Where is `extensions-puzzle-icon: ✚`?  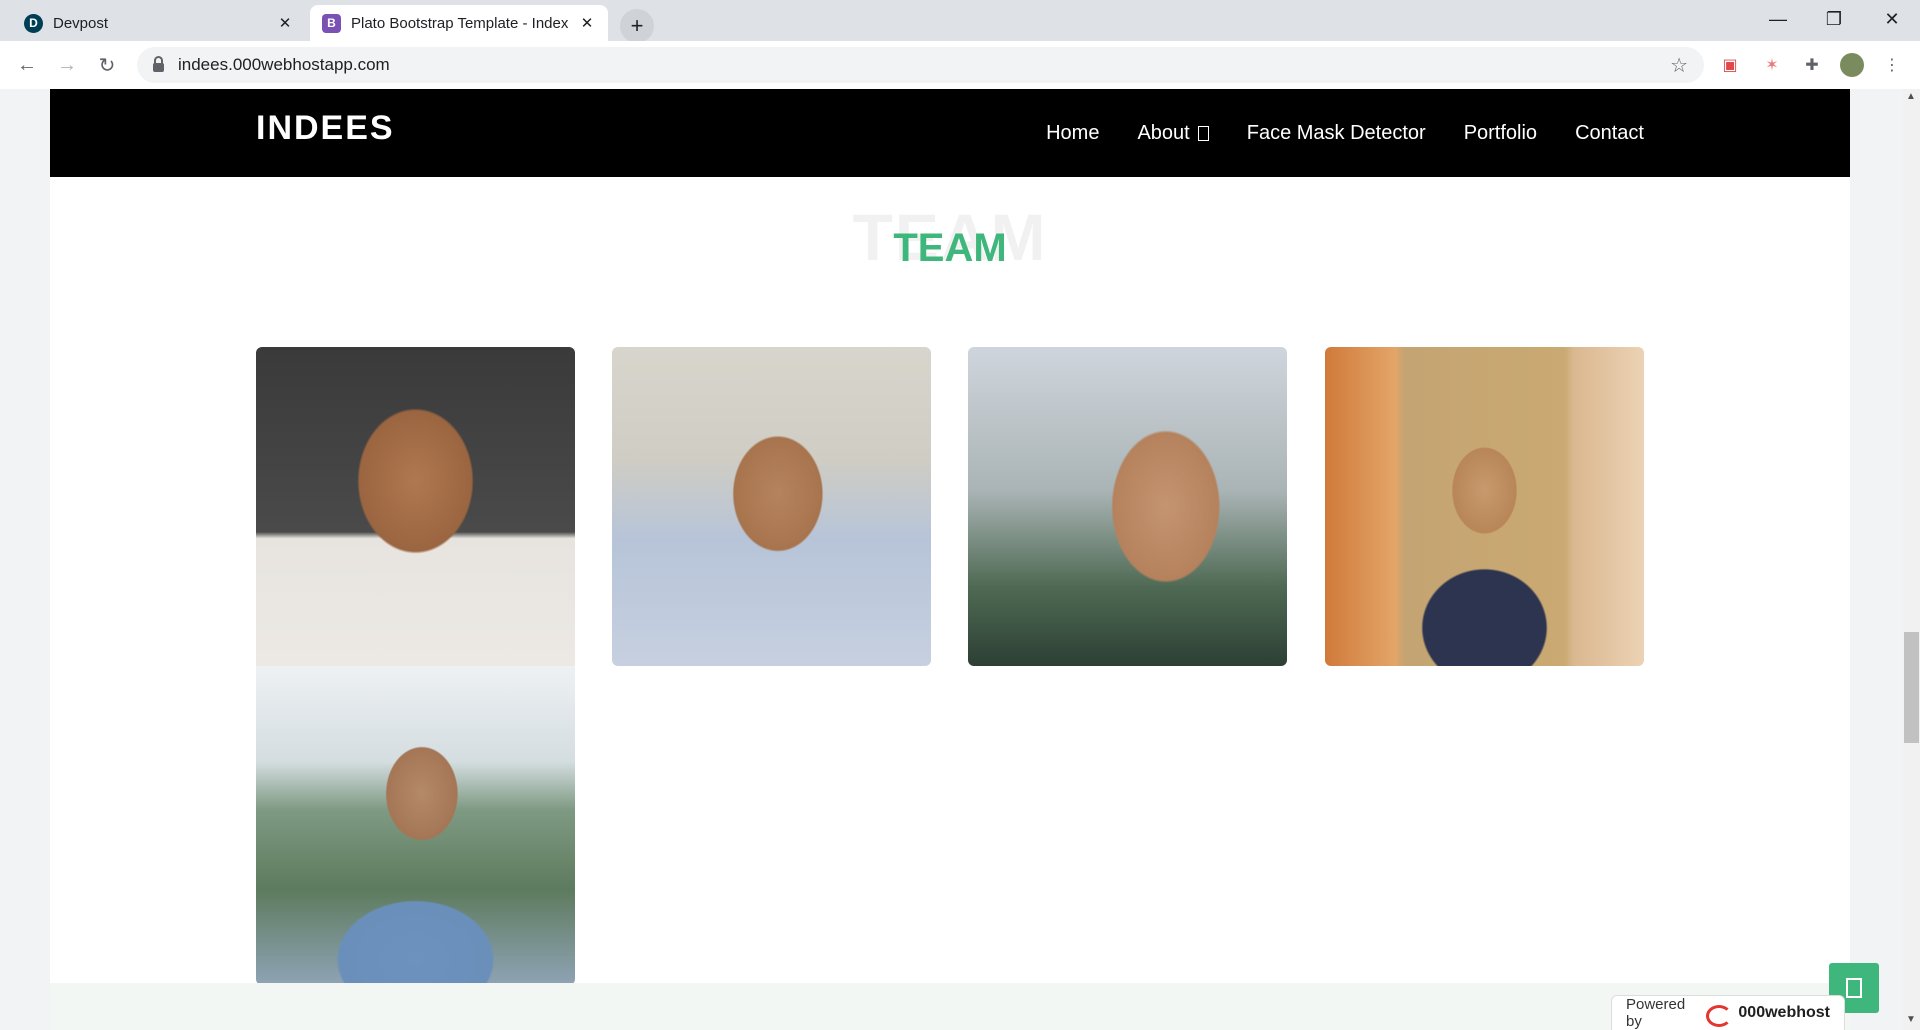
extensions-puzzle-icon: ✚ is located at coordinates (1812, 65).